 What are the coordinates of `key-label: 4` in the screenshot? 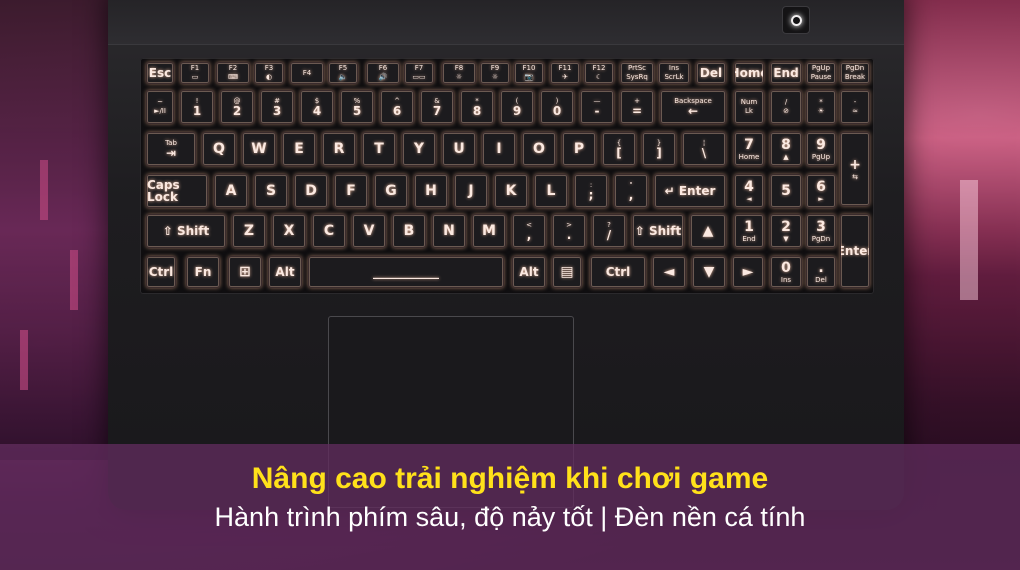 It's located at (317, 110).